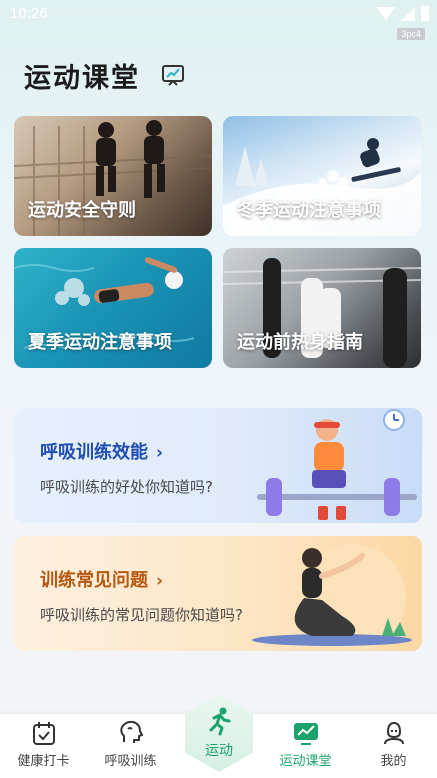 This screenshot has height=778, width=437. I want to click on yoga-illustration, so click(332, 597).